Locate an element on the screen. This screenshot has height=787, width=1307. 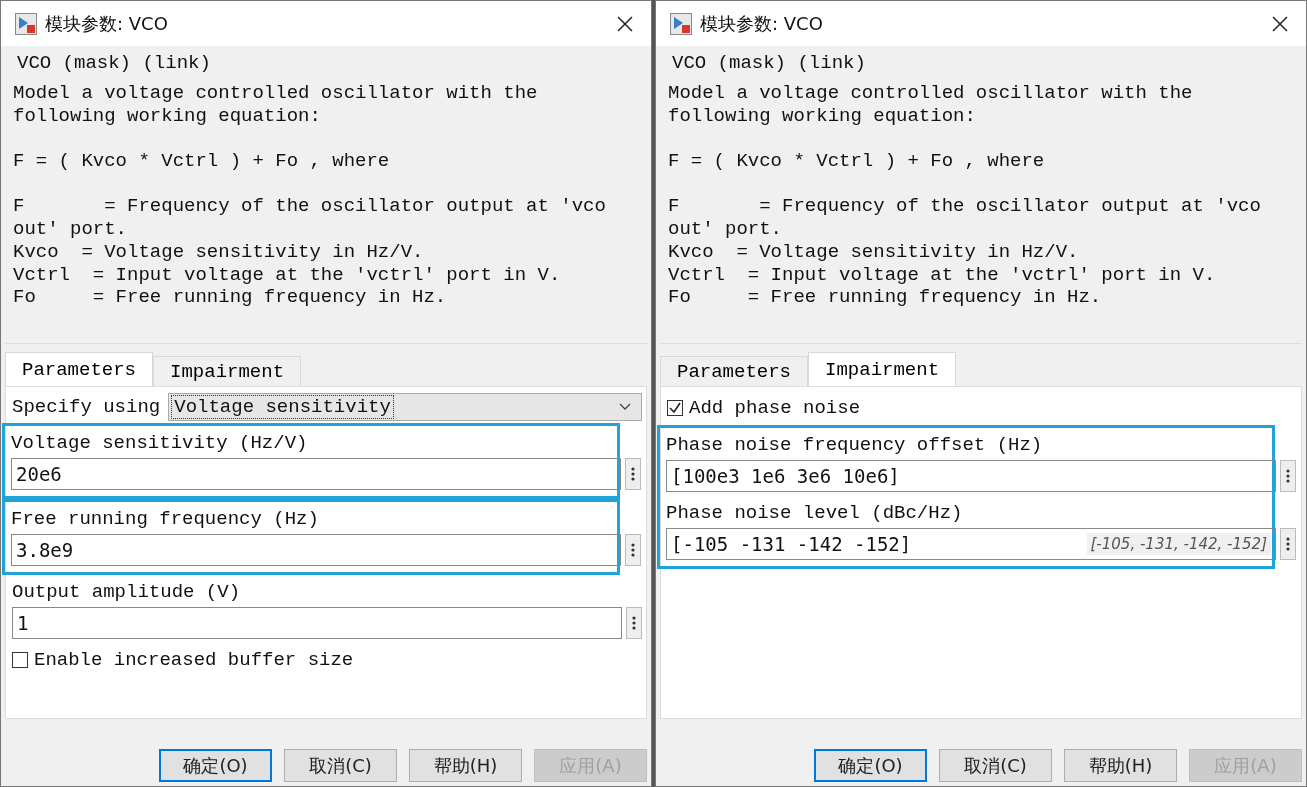
field-label: Phase noise frequency offset (Hz) is located at coordinates (855, 445).